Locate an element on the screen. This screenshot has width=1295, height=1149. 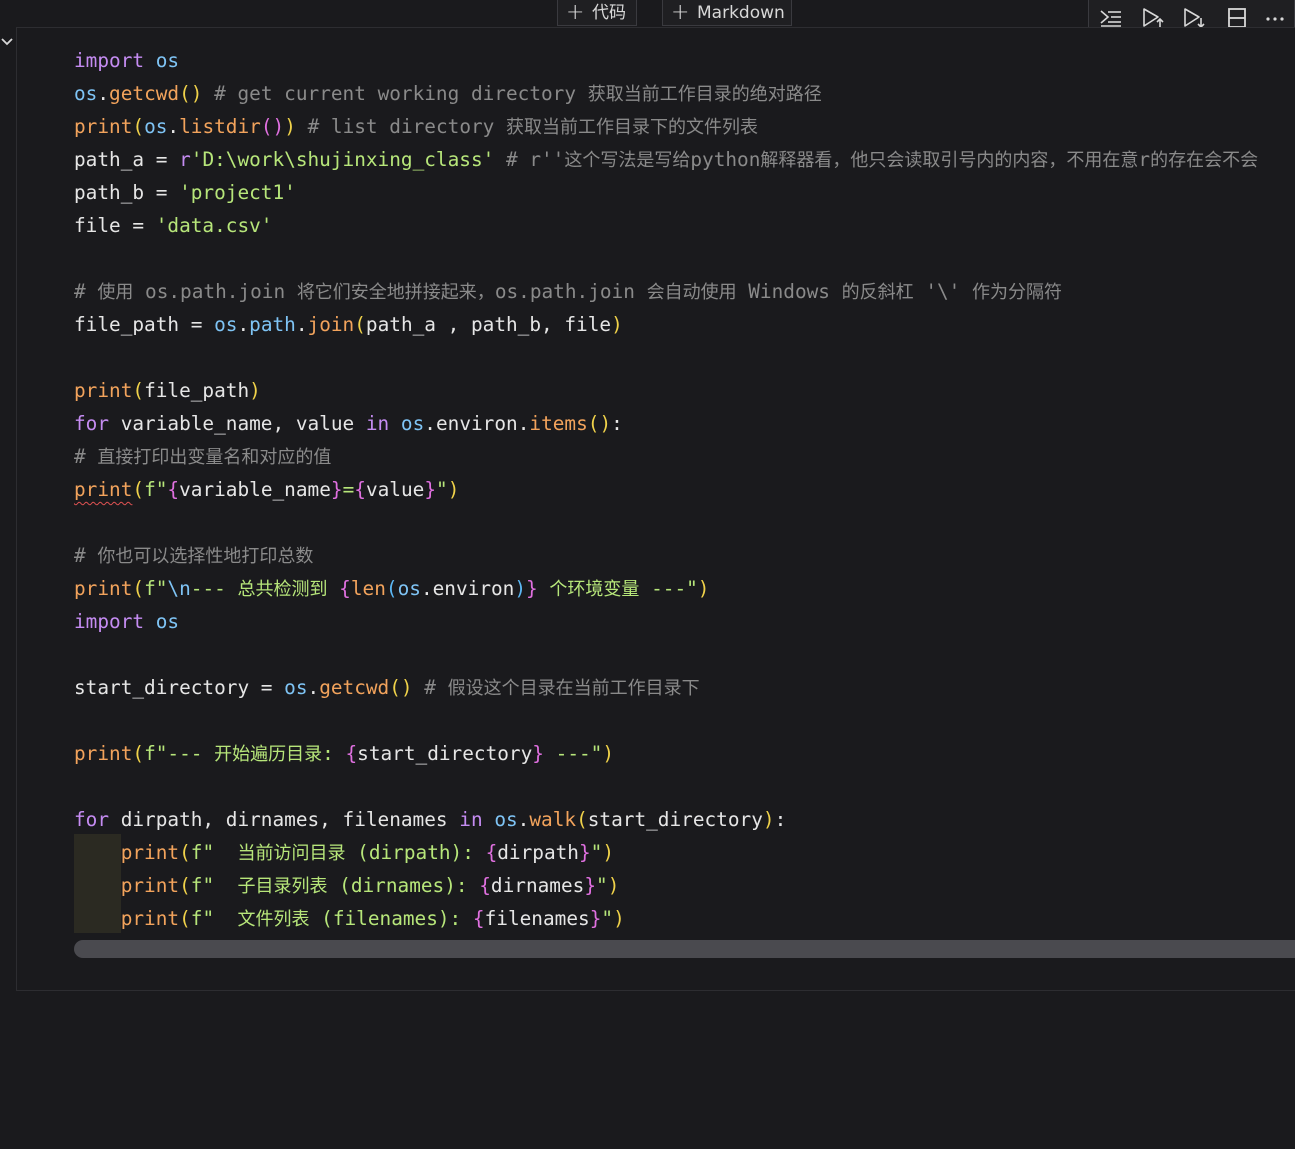
code-line: print(f"{variable_name}={value}") is located at coordinates (266, 489).